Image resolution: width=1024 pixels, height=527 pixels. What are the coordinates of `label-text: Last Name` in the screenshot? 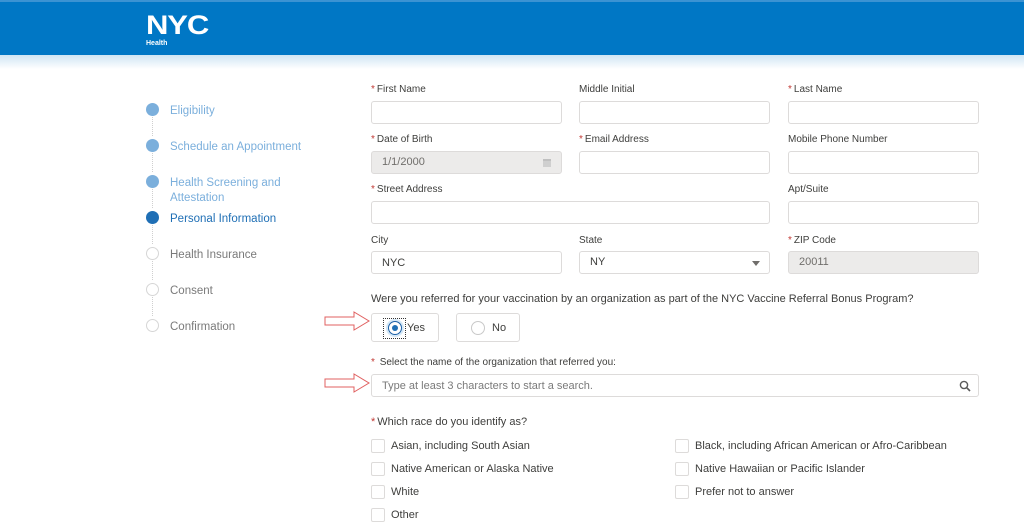 It's located at (818, 89).